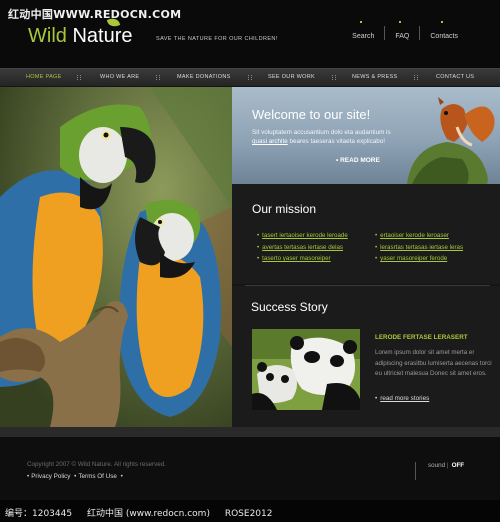  What do you see at coordinates (291, 77) in the screenshot?
I see `nav-see-our-work: SEE OUR WORK` at bounding box center [291, 77].